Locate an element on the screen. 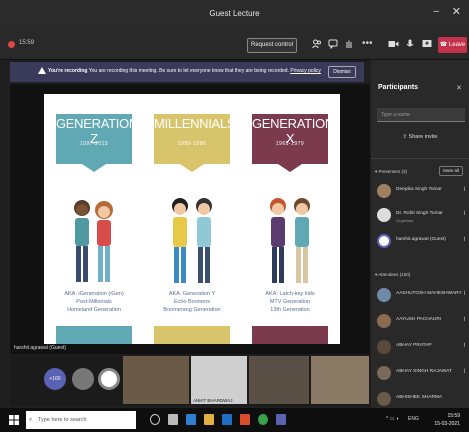  mic-icon is located at coordinates (410, 44).